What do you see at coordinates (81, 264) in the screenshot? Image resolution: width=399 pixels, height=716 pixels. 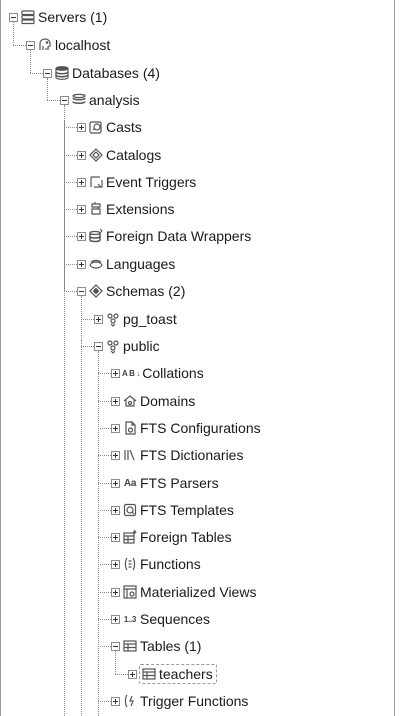 I see `expand-toggle-languages` at bounding box center [81, 264].